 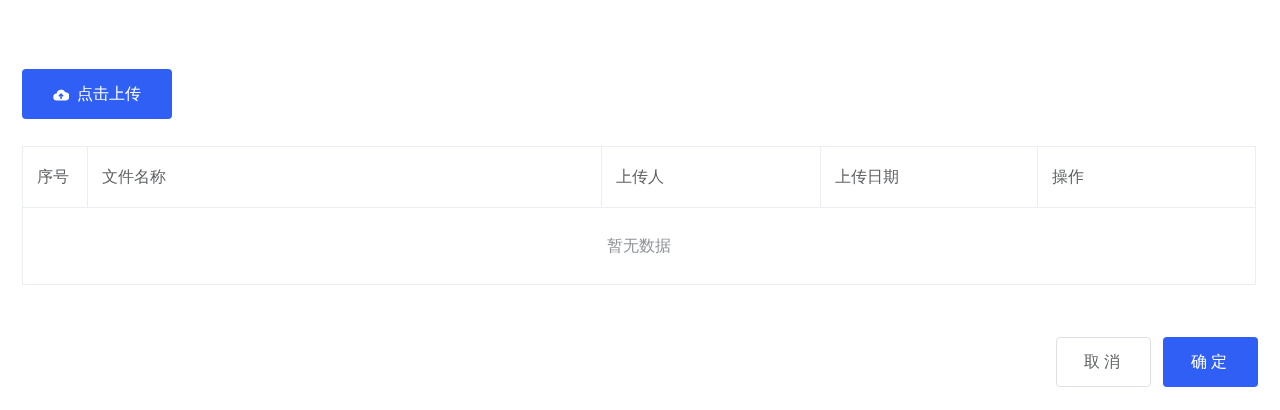 What do you see at coordinates (1210, 362) in the screenshot?
I see `confirm-button: 确定` at bounding box center [1210, 362].